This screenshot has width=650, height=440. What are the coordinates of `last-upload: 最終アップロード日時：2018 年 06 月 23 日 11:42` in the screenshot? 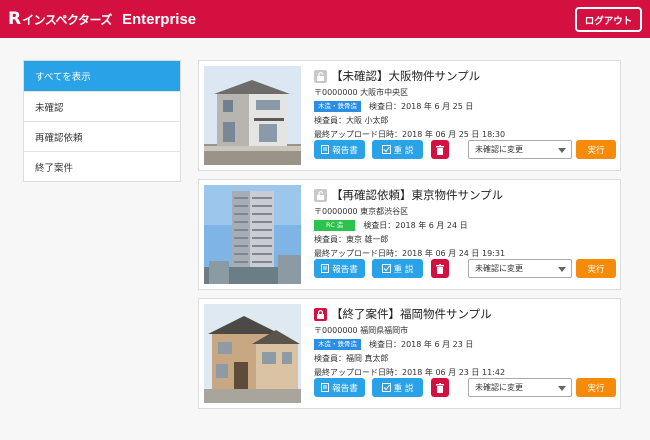 It's located at (410, 372).